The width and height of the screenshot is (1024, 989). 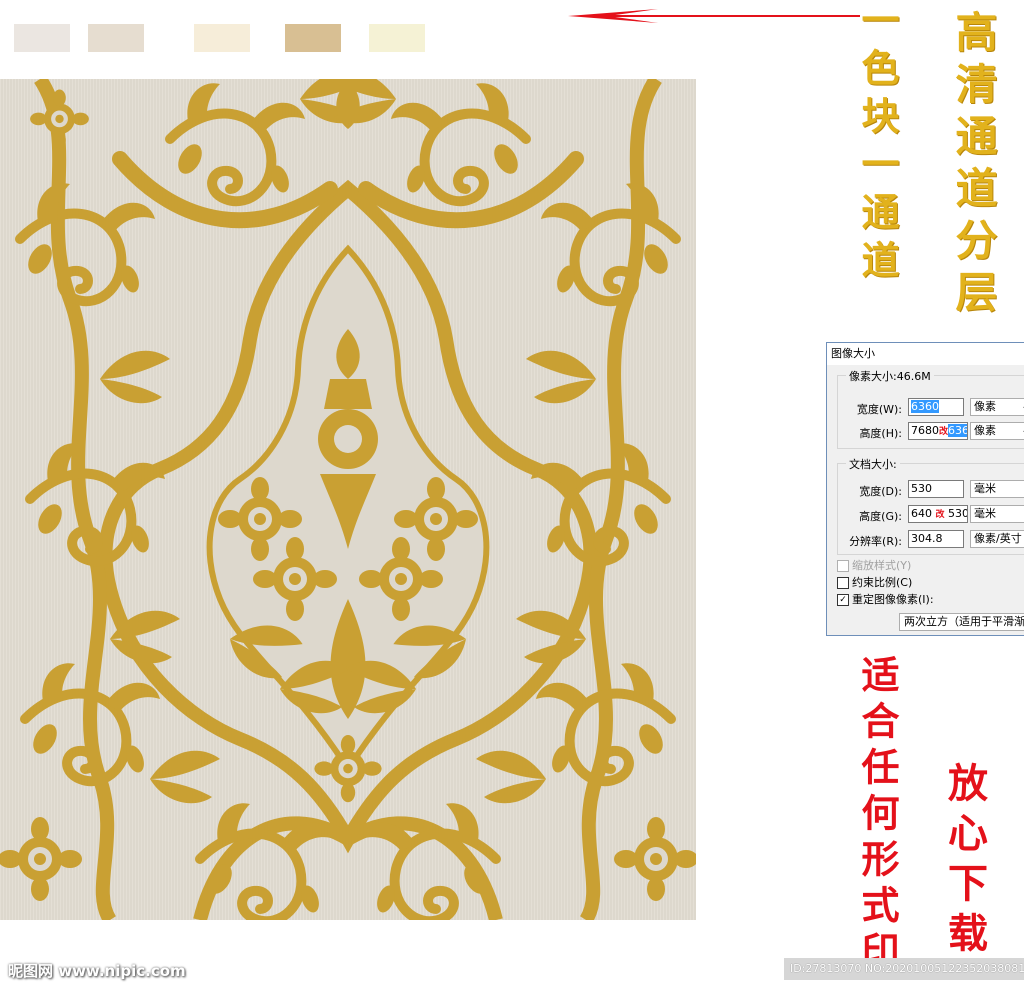 I want to click on resolution-label: 分辨率(R):, so click(x=875, y=541).